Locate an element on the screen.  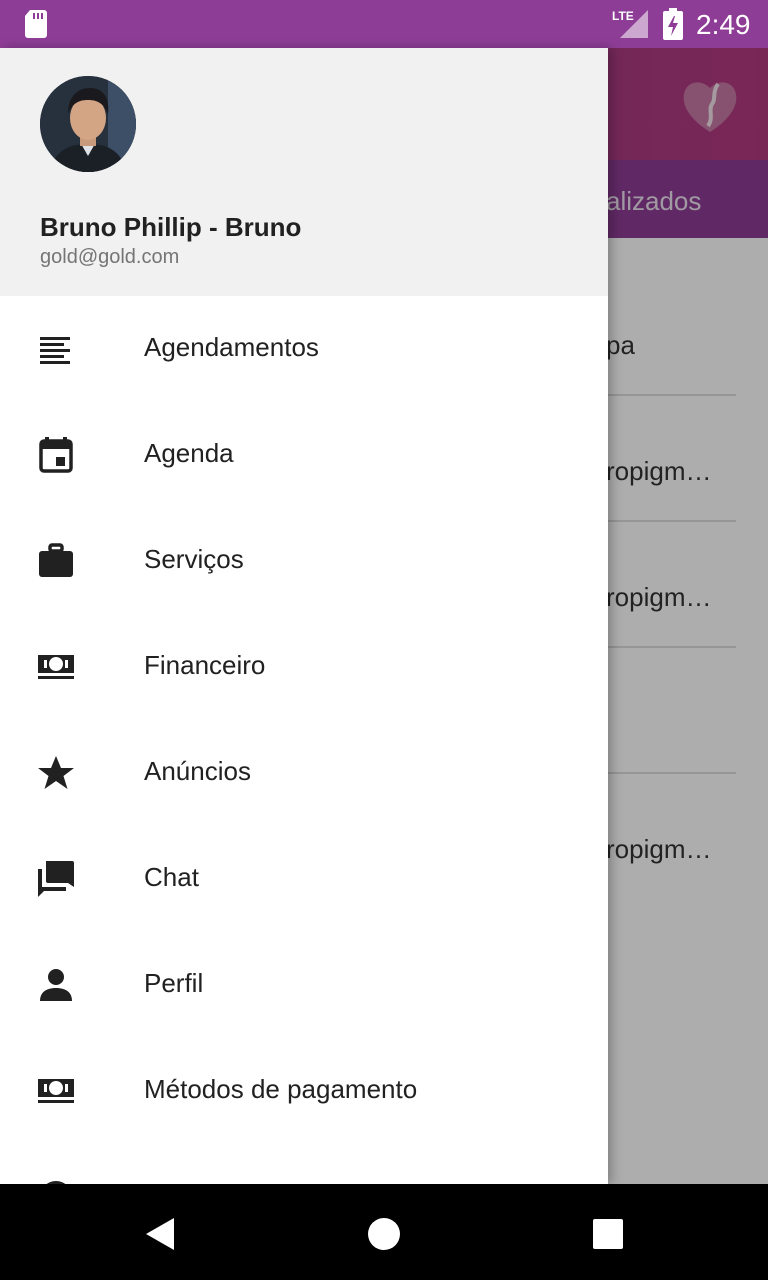
menu-item-metodos-pagamento: Métodos de pagamento is located at coordinates (304, 1091).